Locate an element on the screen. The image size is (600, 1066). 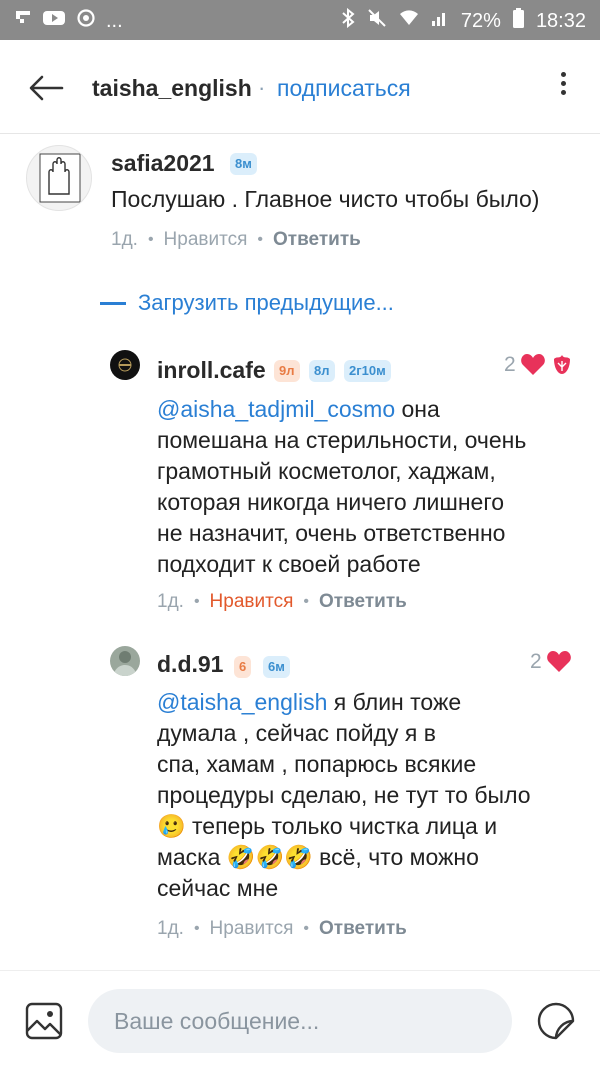
reply-text-line: сейчас мне is located at coordinates (218, 888).